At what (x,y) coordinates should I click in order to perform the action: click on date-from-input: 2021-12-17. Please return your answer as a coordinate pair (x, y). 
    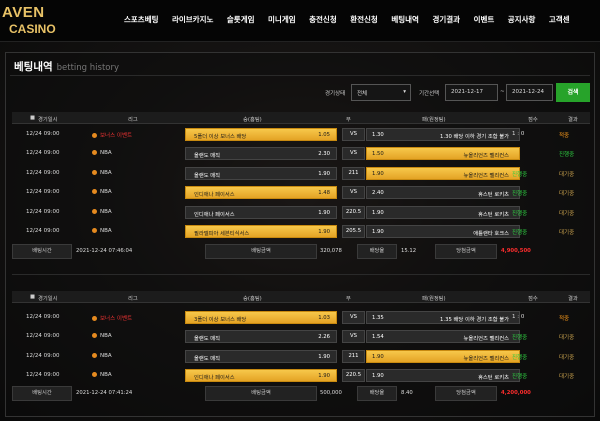
    Looking at the image, I should click on (471, 92).